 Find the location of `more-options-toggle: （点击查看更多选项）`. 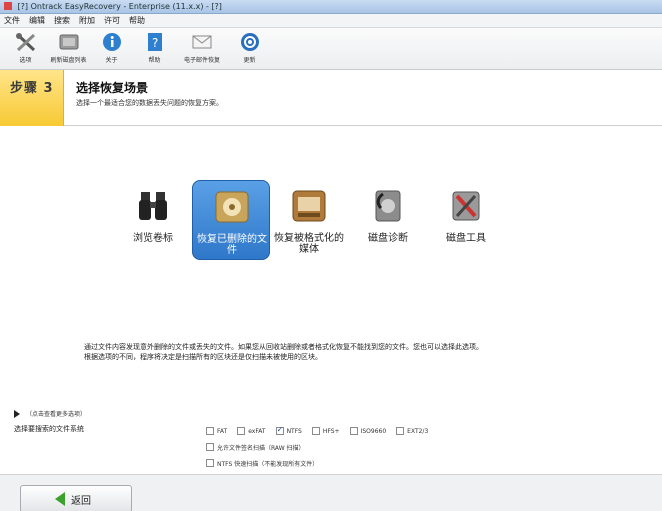

more-options-toggle: （点击查看更多选项） is located at coordinates (50, 413).